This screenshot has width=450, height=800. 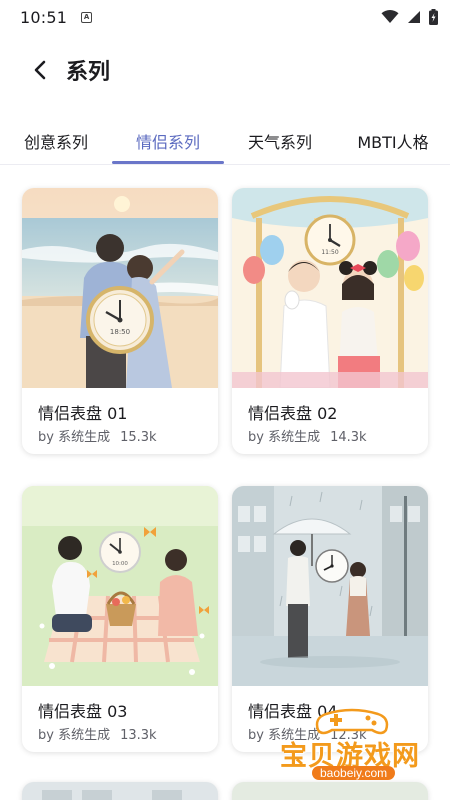 What do you see at coordinates (390, 16) in the screenshot?
I see `wifi-icon` at bounding box center [390, 16].